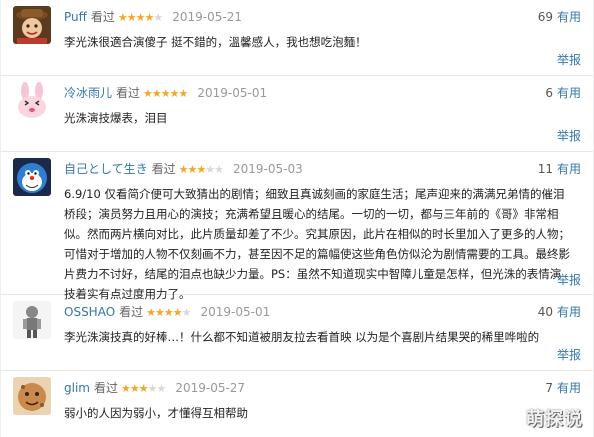 Image resolution: width=594 pixels, height=437 pixels. I want to click on comment-meta: 自己として生き 看过 ★★★★★ 2019-05-03, so click(183, 169).